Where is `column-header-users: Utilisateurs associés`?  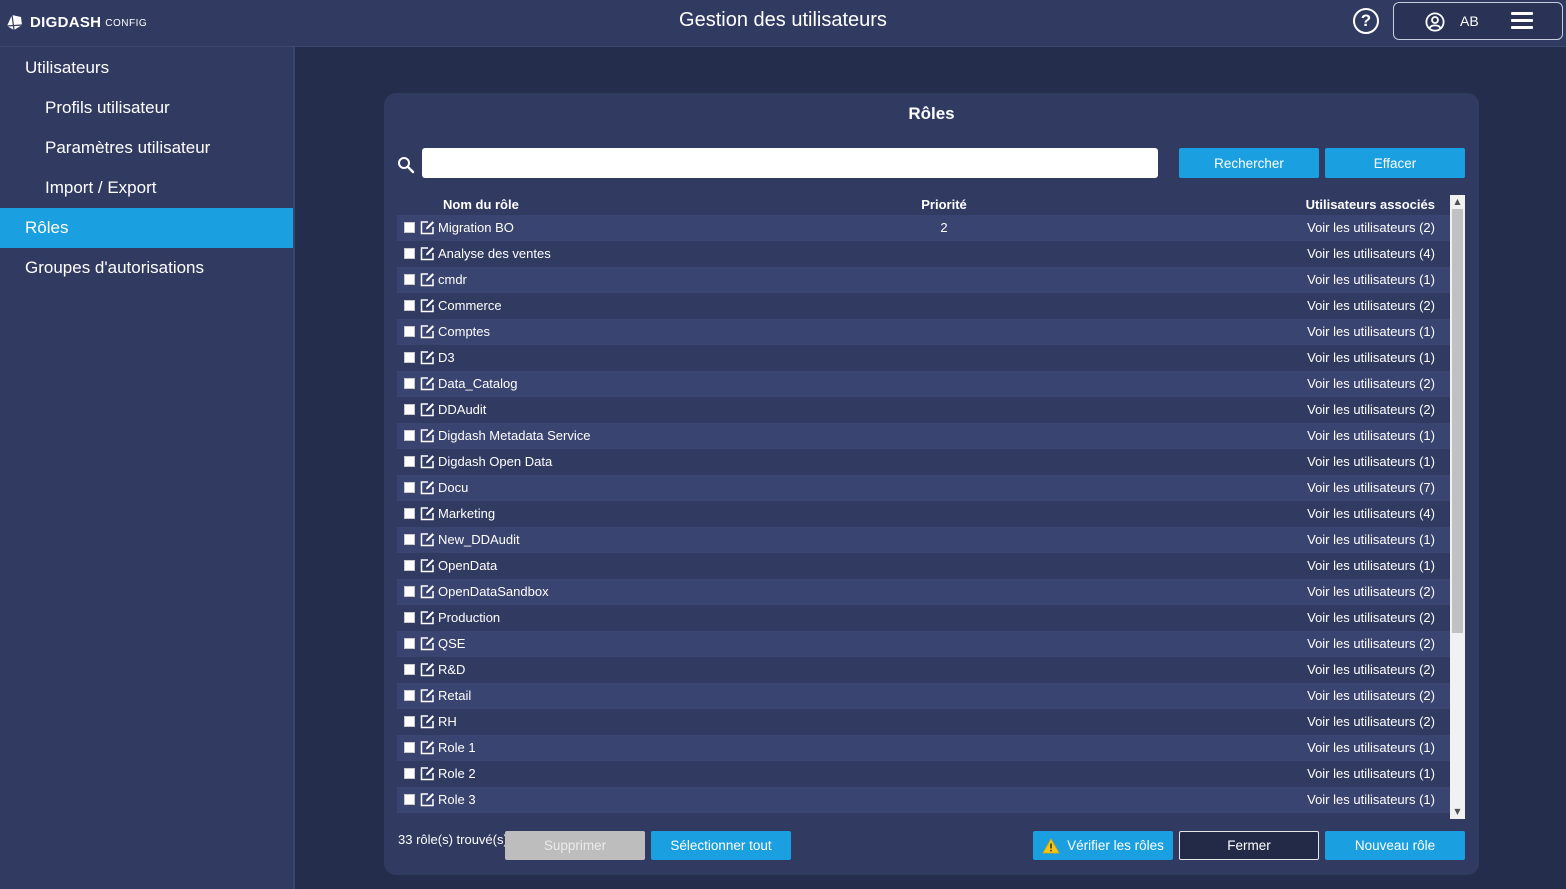 column-header-users: Utilisateurs associés is located at coordinates (1370, 204).